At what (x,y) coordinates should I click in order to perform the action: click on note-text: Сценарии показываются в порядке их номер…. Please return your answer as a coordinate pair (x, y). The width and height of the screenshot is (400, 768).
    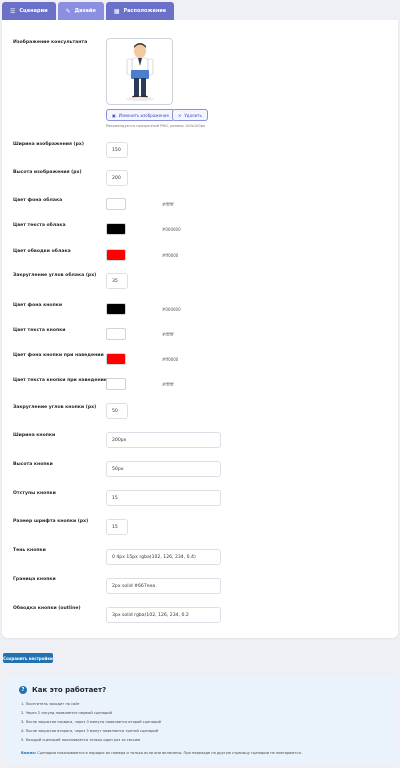
    Looking at the image, I should click on (169, 753).